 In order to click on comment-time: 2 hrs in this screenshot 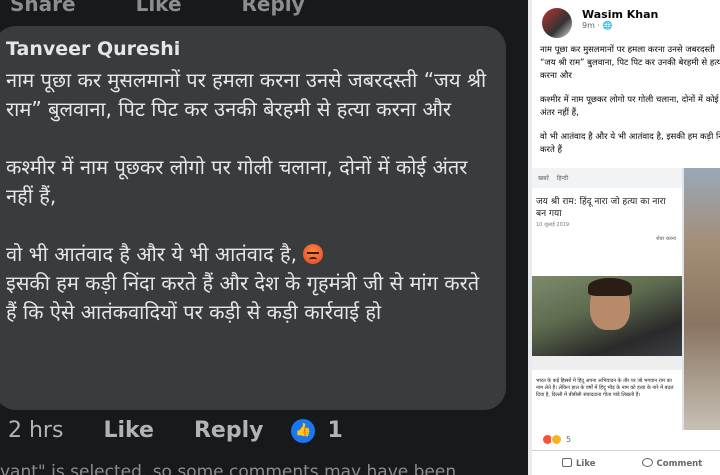, I will do `click(35, 430)`.